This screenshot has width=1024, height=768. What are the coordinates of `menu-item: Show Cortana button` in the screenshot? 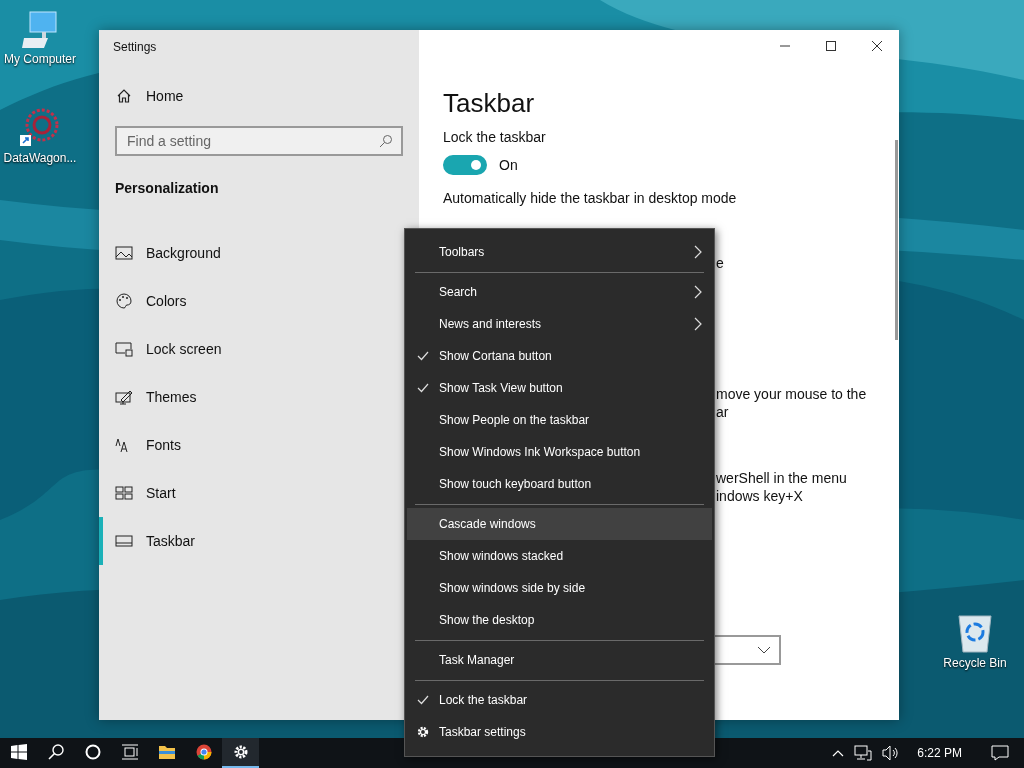 It's located at (559, 356).